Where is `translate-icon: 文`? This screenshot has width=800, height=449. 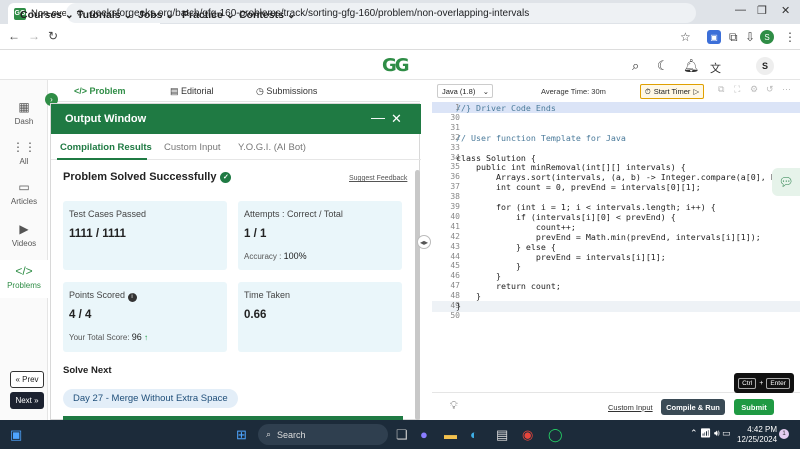 translate-icon: 文 is located at coordinates (715, 68).